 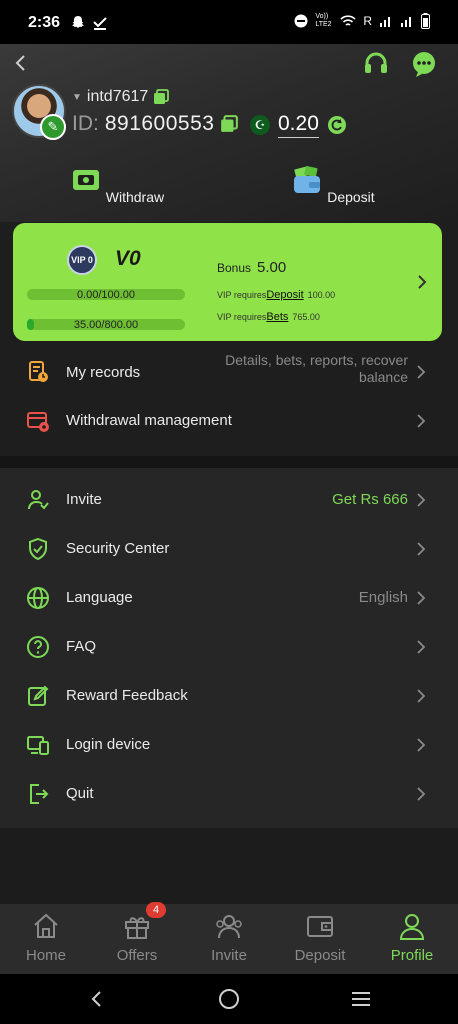 I want to click on bottom-tab-bar: Home Offers Invite Deposit Profile, so click(x=229, y=939).